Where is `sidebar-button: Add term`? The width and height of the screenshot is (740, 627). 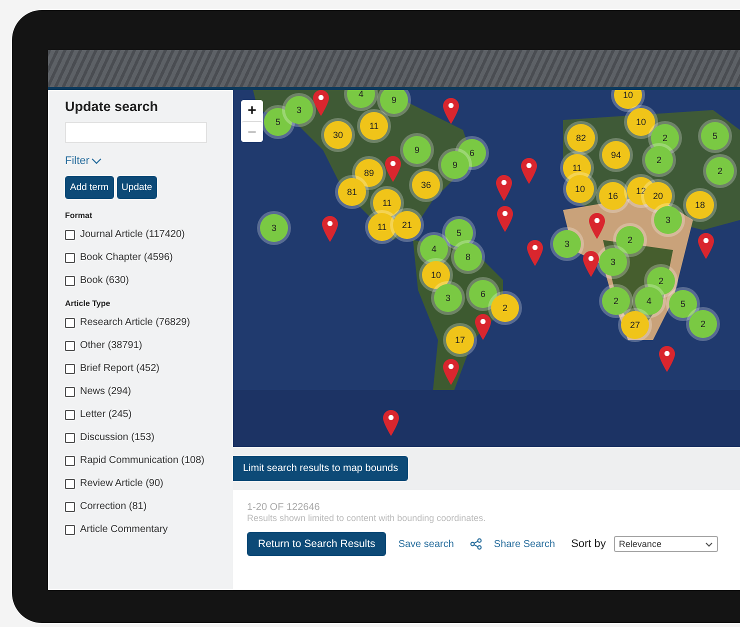
sidebar-button: Add term is located at coordinates (89, 187).